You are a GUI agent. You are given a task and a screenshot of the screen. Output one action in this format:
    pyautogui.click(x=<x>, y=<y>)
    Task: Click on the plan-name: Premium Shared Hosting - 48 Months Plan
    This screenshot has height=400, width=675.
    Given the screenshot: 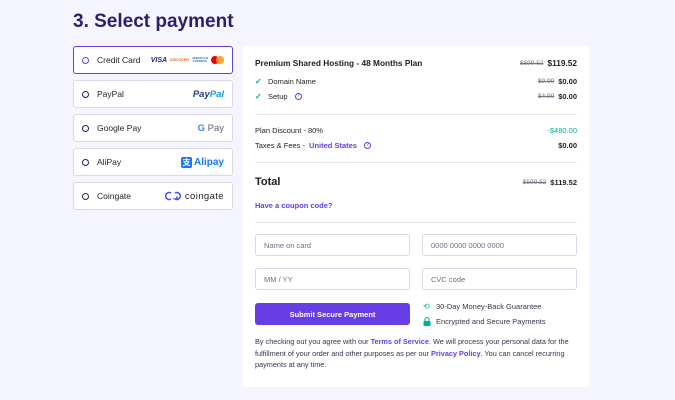 What is the action you would take?
    pyautogui.click(x=339, y=63)
    